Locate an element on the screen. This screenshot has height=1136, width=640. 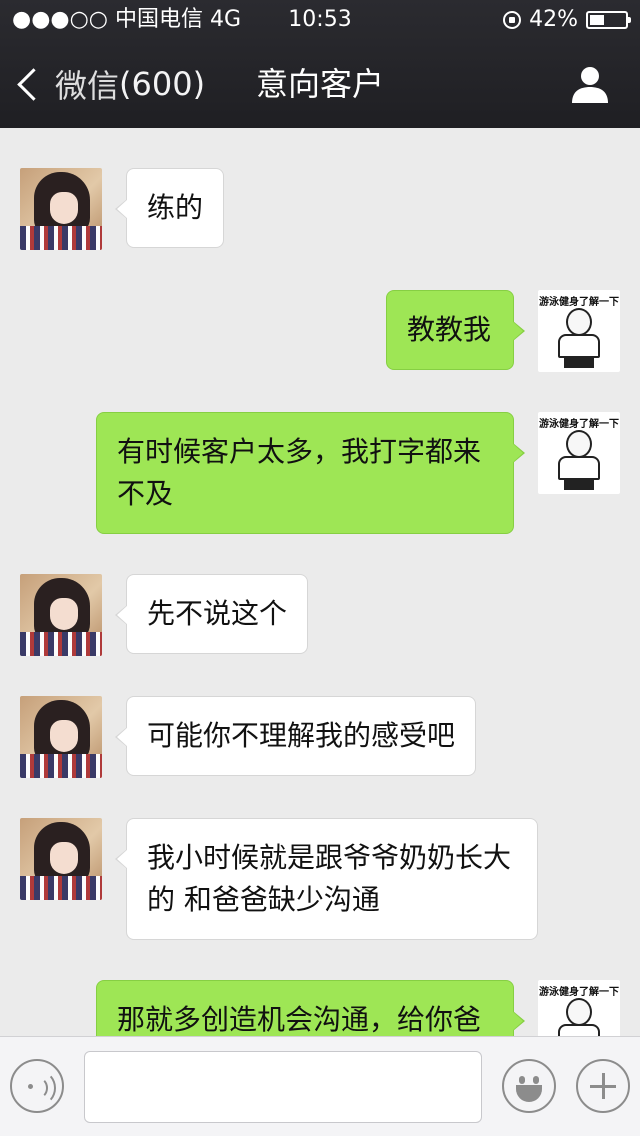
smiley-icon is located at coordinates (522, 1080).